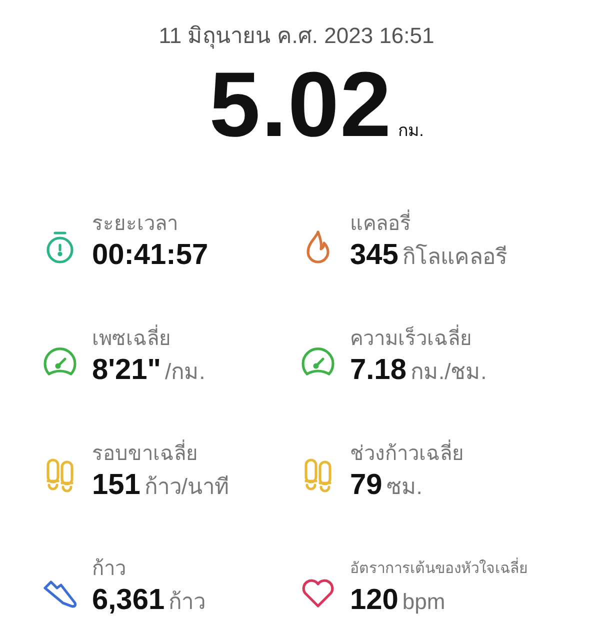 The image size is (593, 640). What do you see at coordinates (109, 569) in the screenshot?
I see `stat-label: ก้าว` at bounding box center [109, 569].